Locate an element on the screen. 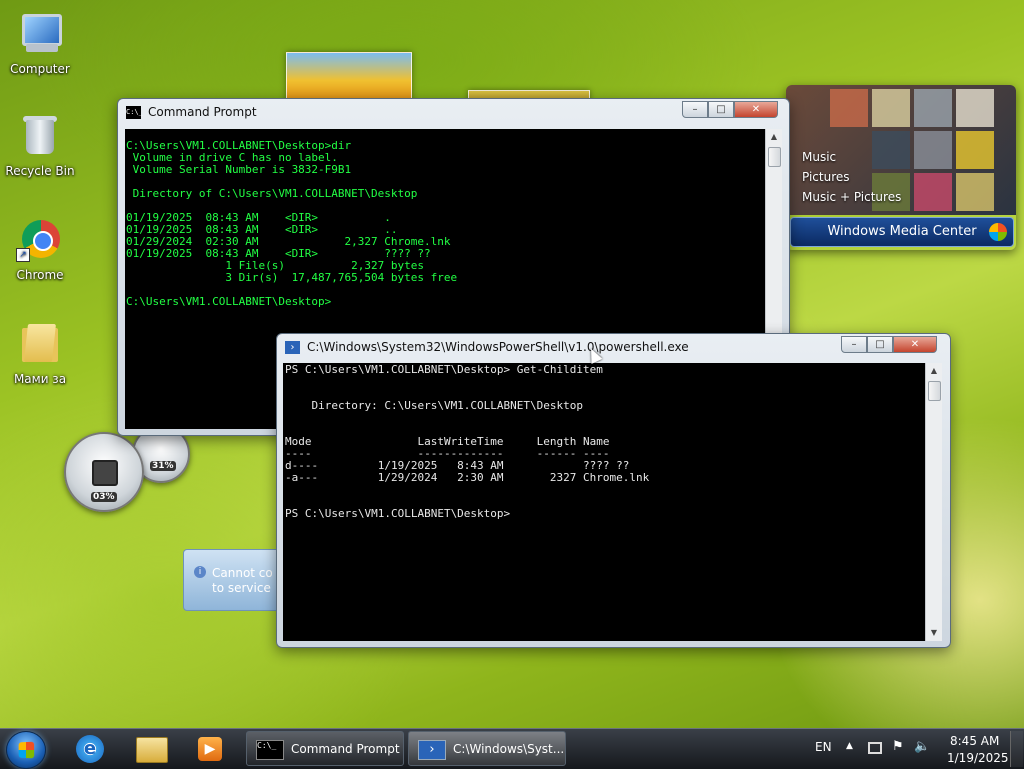 The width and height of the screenshot is (1024, 769). media-menu: Music Pictures Music + Pictures is located at coordinates (851, 177).